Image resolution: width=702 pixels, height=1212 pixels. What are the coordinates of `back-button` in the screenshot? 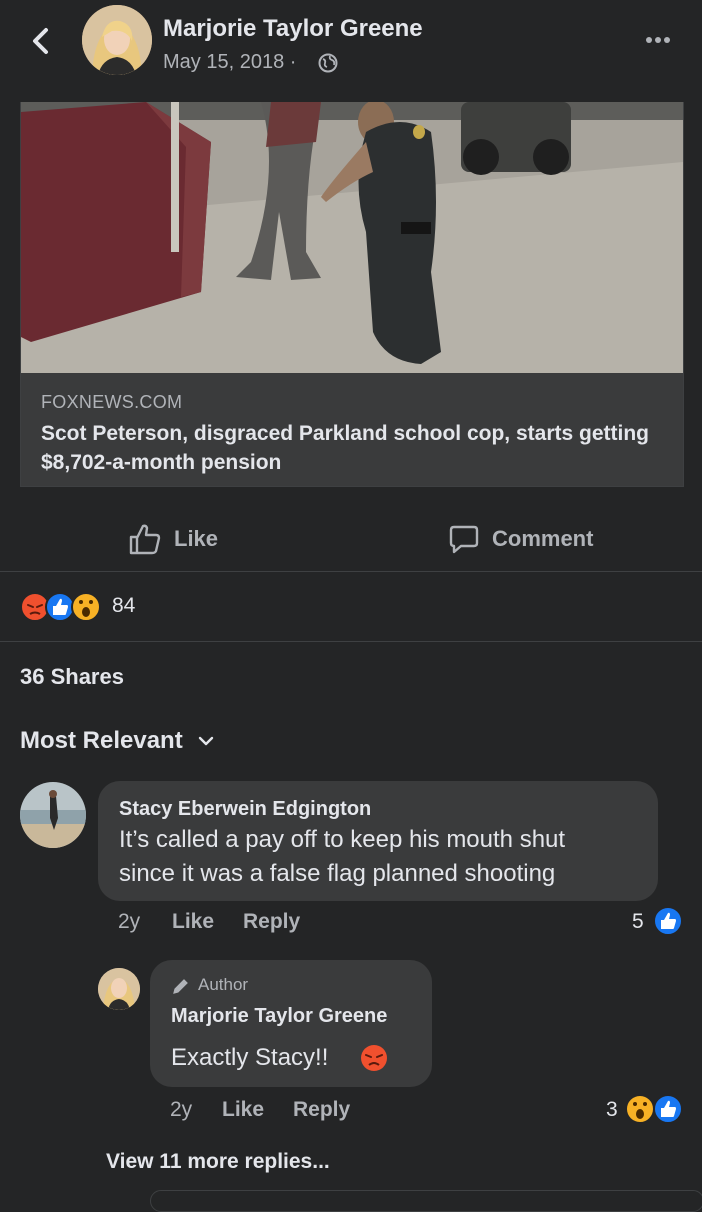 It's located at (42, 41).